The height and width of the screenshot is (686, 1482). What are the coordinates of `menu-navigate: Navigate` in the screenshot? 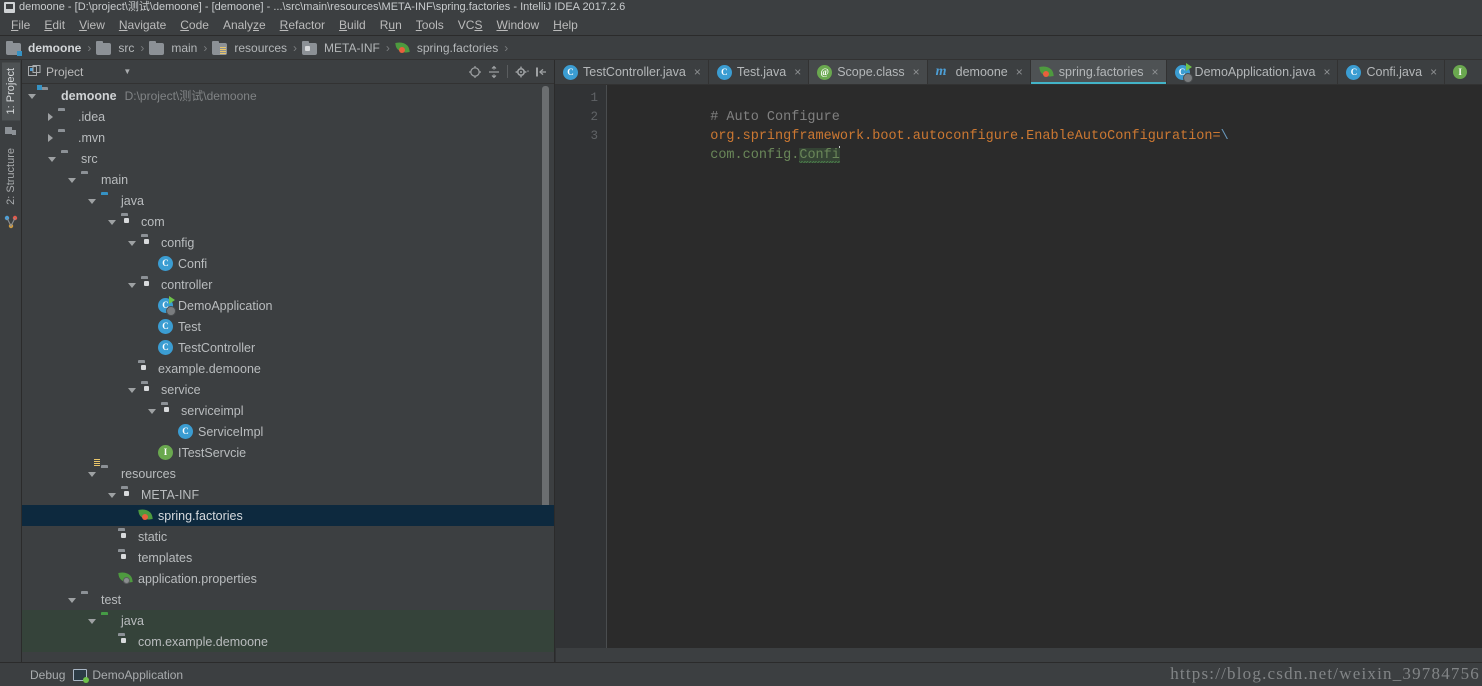 It's located at (142, 25).